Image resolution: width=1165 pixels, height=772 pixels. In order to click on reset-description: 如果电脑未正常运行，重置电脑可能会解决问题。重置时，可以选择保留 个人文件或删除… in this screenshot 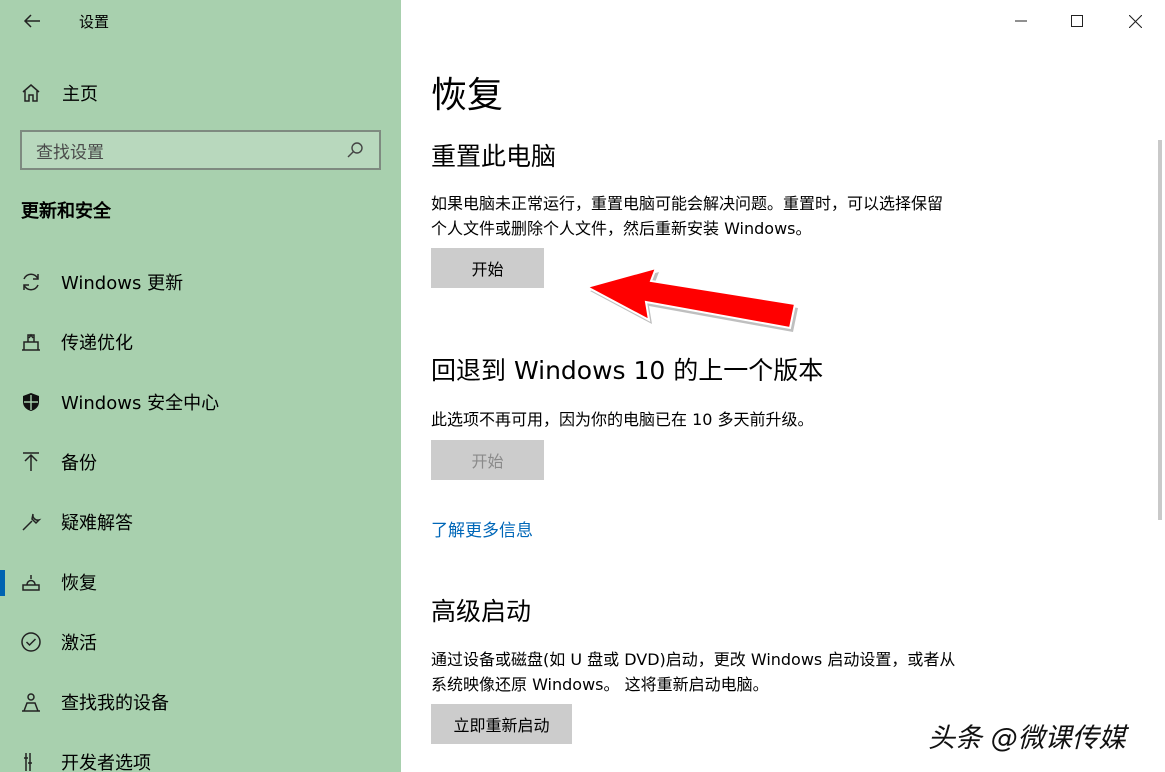, I will do `click(716, 216)`.